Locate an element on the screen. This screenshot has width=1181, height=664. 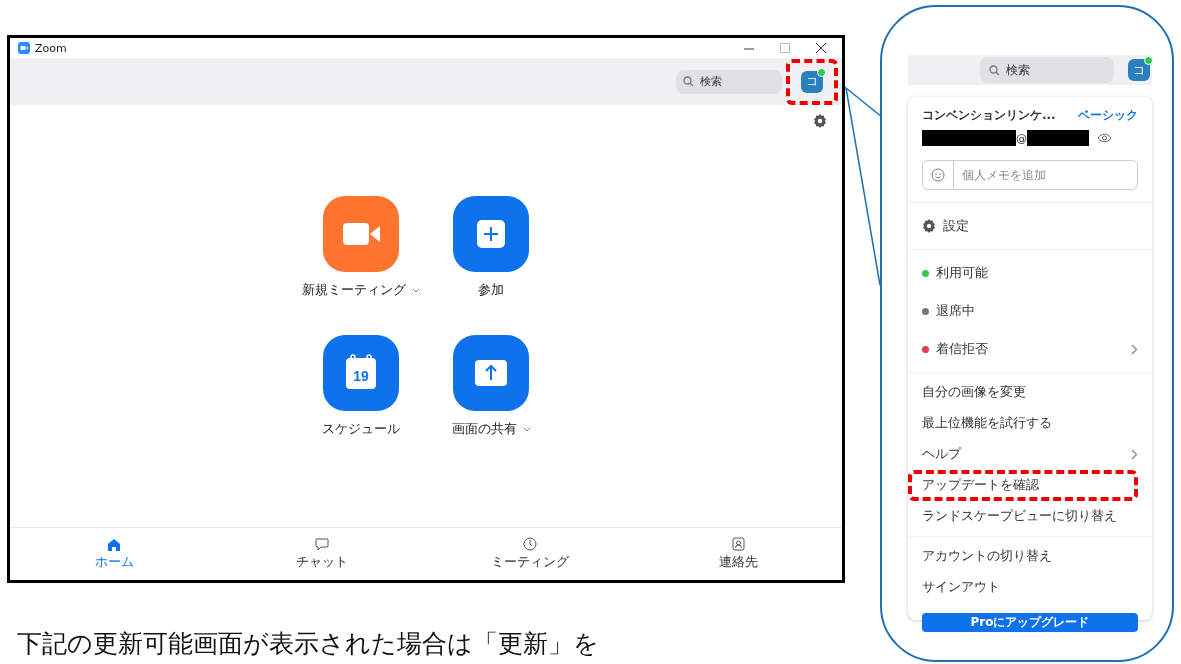
caption-text: 下記の更新可能画面が表示された場合は「更新」を is located at coordinates (308, 643).